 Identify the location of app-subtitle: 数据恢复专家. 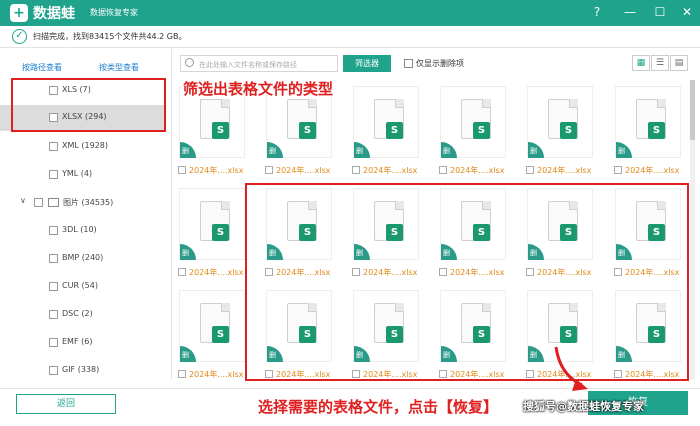
(114, 12).